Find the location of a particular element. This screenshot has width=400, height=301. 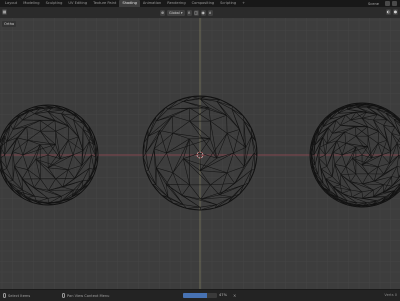

mouse-left-icon is located at coordinates (4, 295).